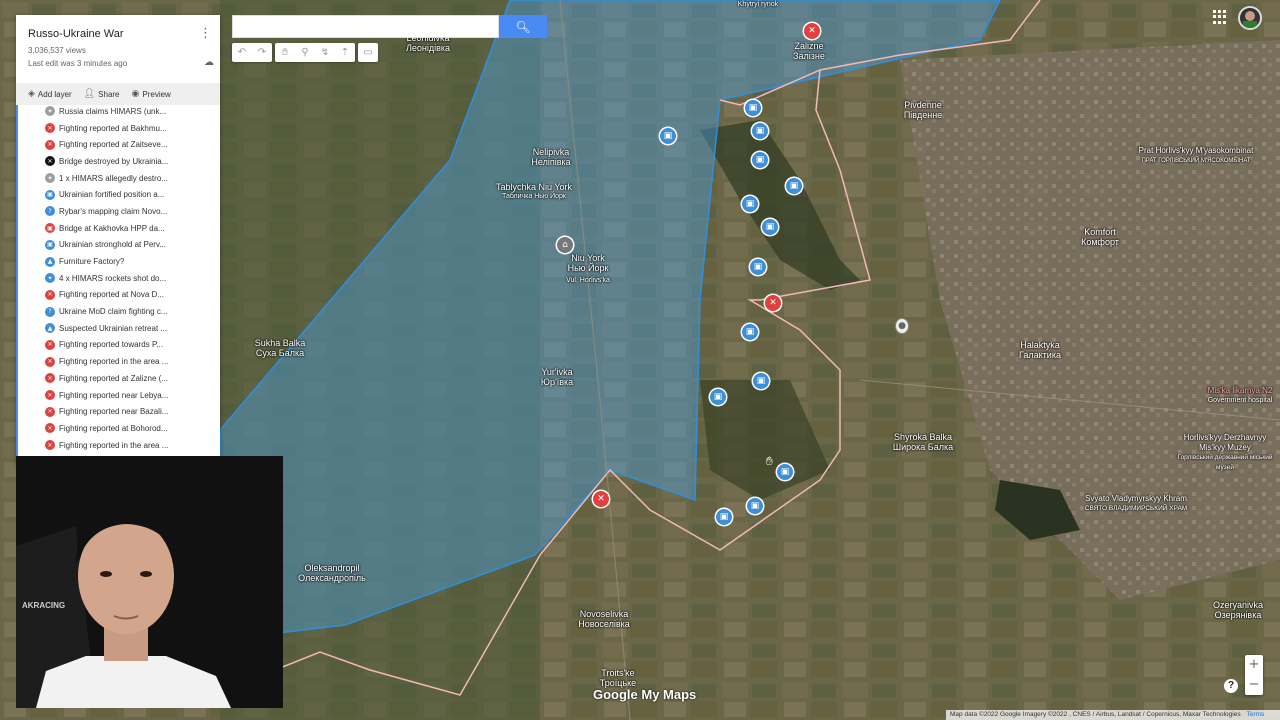  I want to click on place-label: Tablychka Niu York Табличка Нью Йорк, so click(534, 191).